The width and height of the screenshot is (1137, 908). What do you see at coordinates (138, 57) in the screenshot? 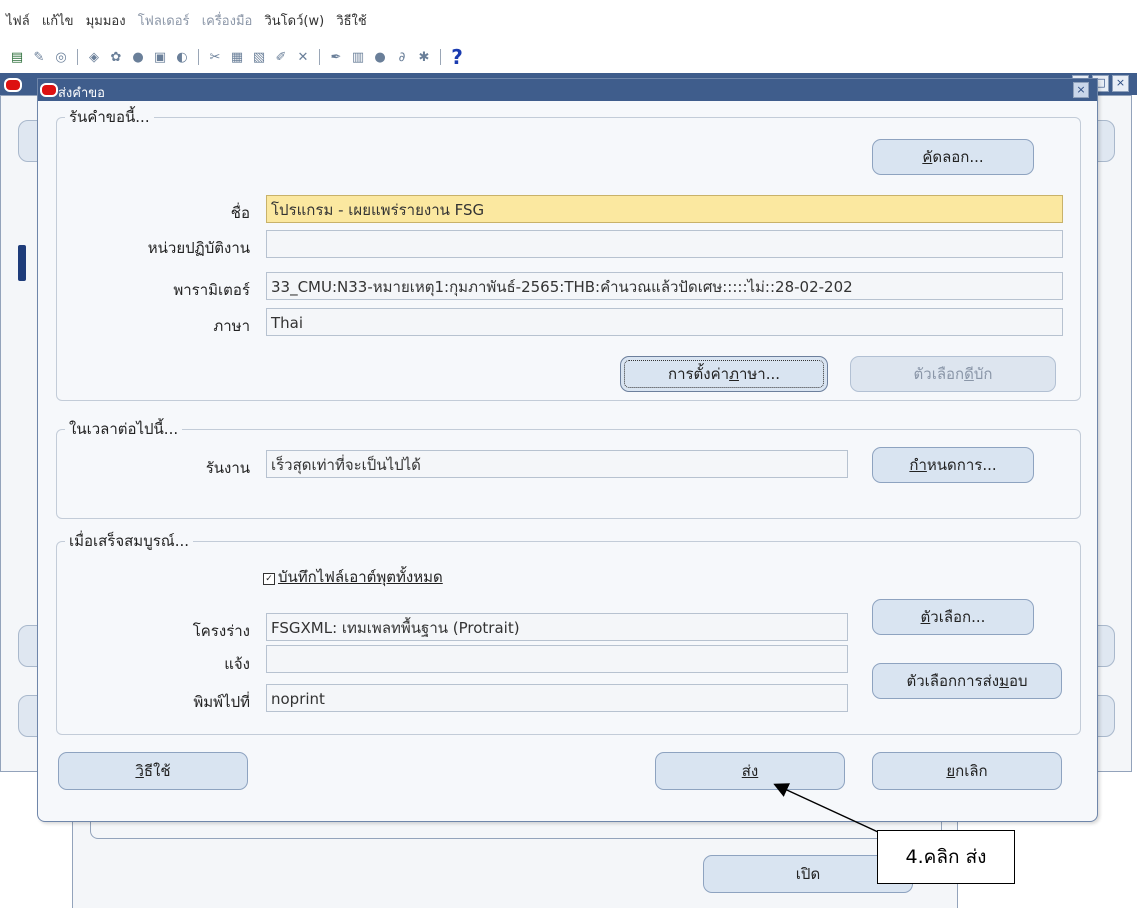
I see `navigator-icon: ●` at bounding box center [138, 57].